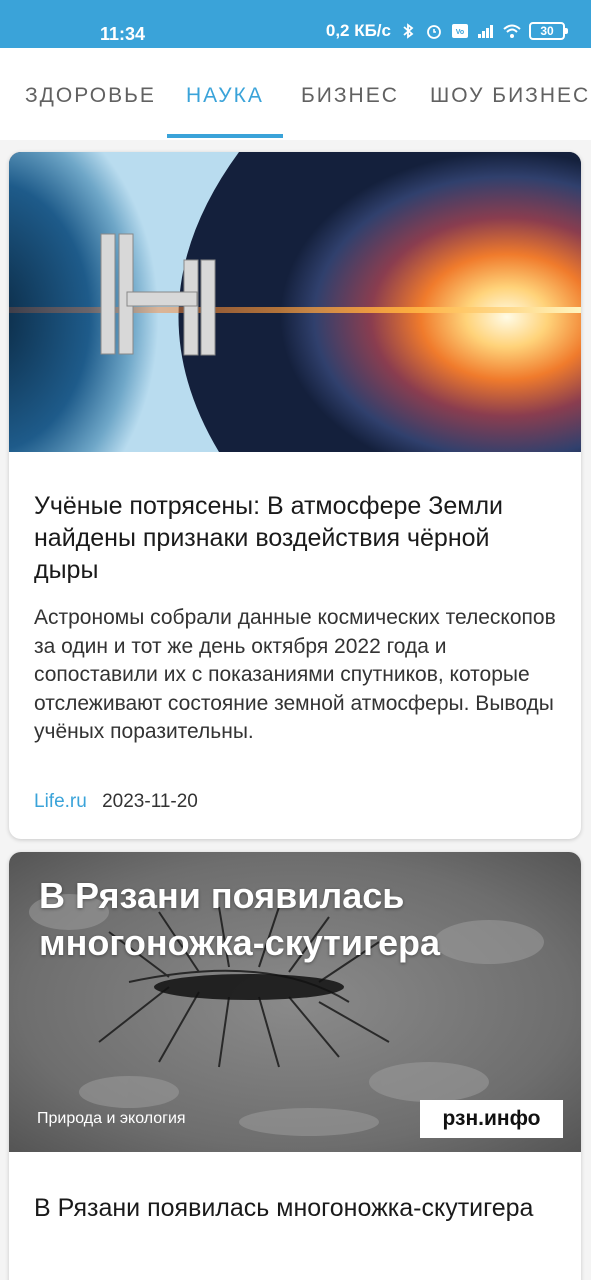  What do you see at coordinates (510, 96) in the screenshot?
I see `tab-show-business: ШОУ БИЗНЕС` at bounding box center [510, 96].